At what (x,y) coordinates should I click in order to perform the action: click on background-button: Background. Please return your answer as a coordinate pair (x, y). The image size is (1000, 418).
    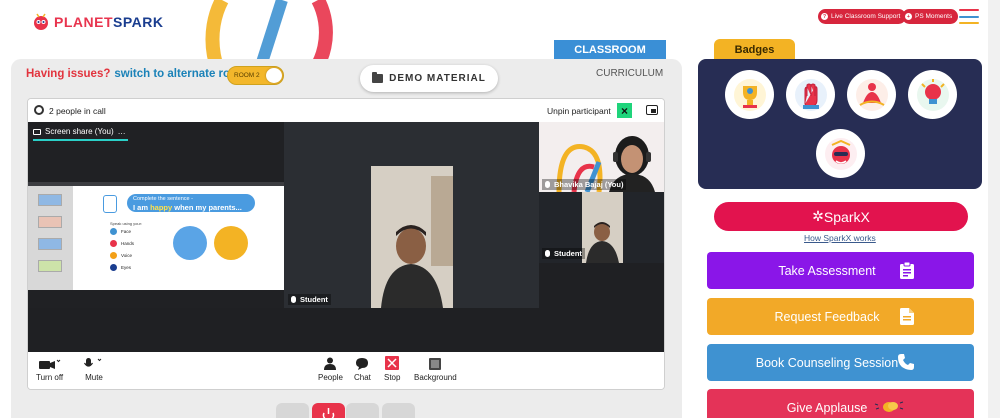
    Looking at the image, I should click on (435, 368).